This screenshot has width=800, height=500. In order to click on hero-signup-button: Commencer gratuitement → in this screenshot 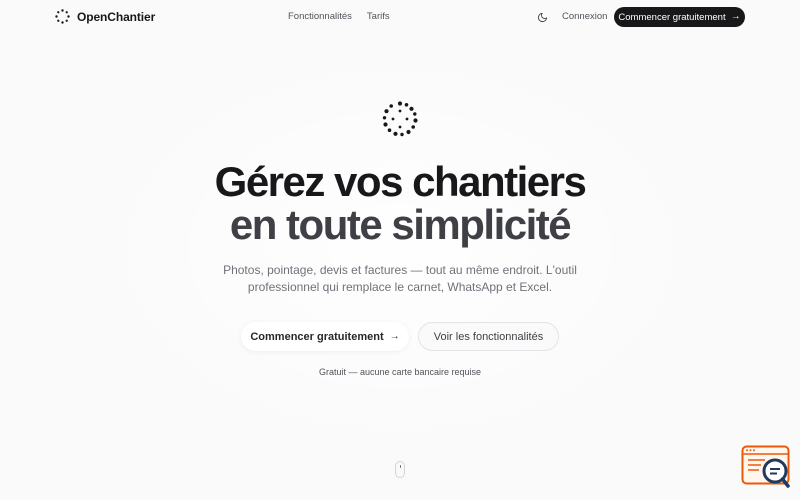, I will do `click(325, 336)`.